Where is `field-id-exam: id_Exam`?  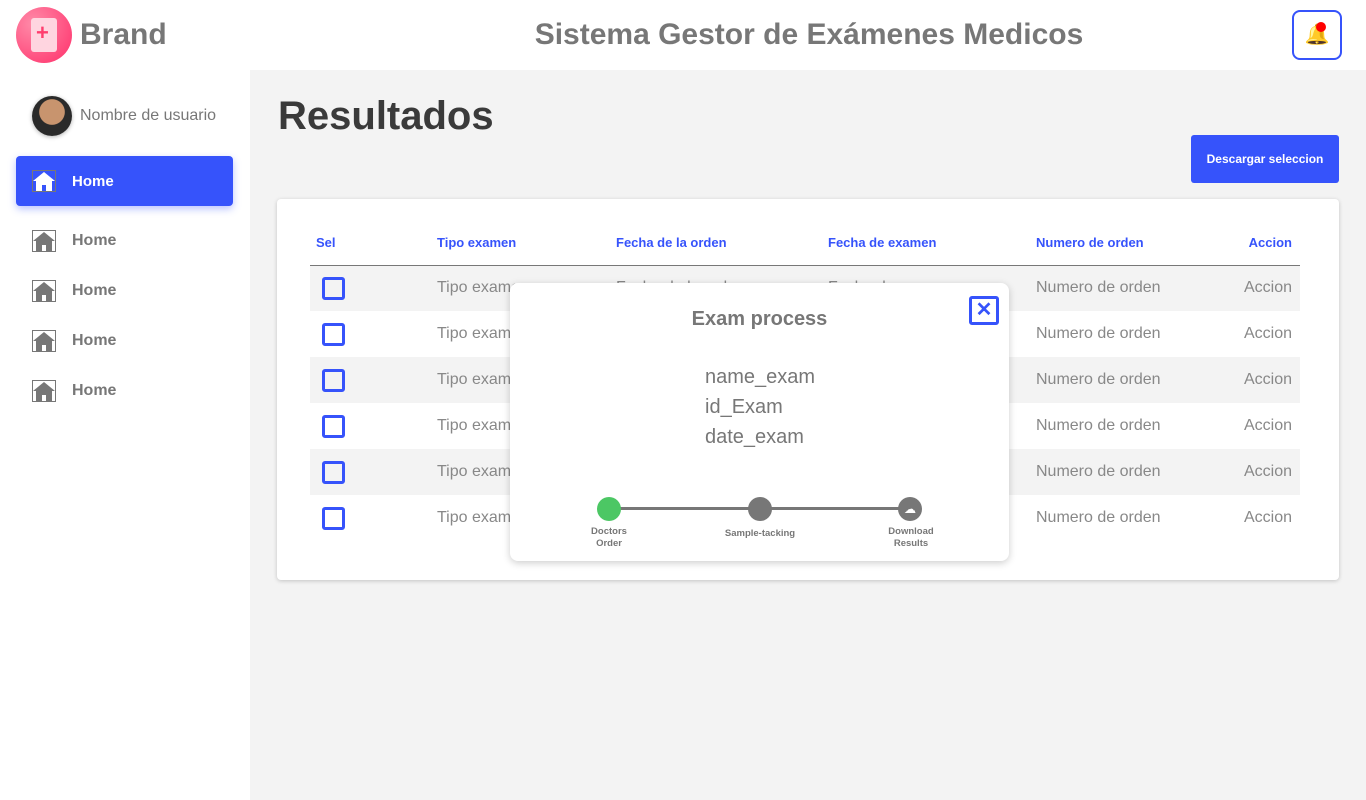 field-id-exam: id_Exam is located at coordinates (744, 407).